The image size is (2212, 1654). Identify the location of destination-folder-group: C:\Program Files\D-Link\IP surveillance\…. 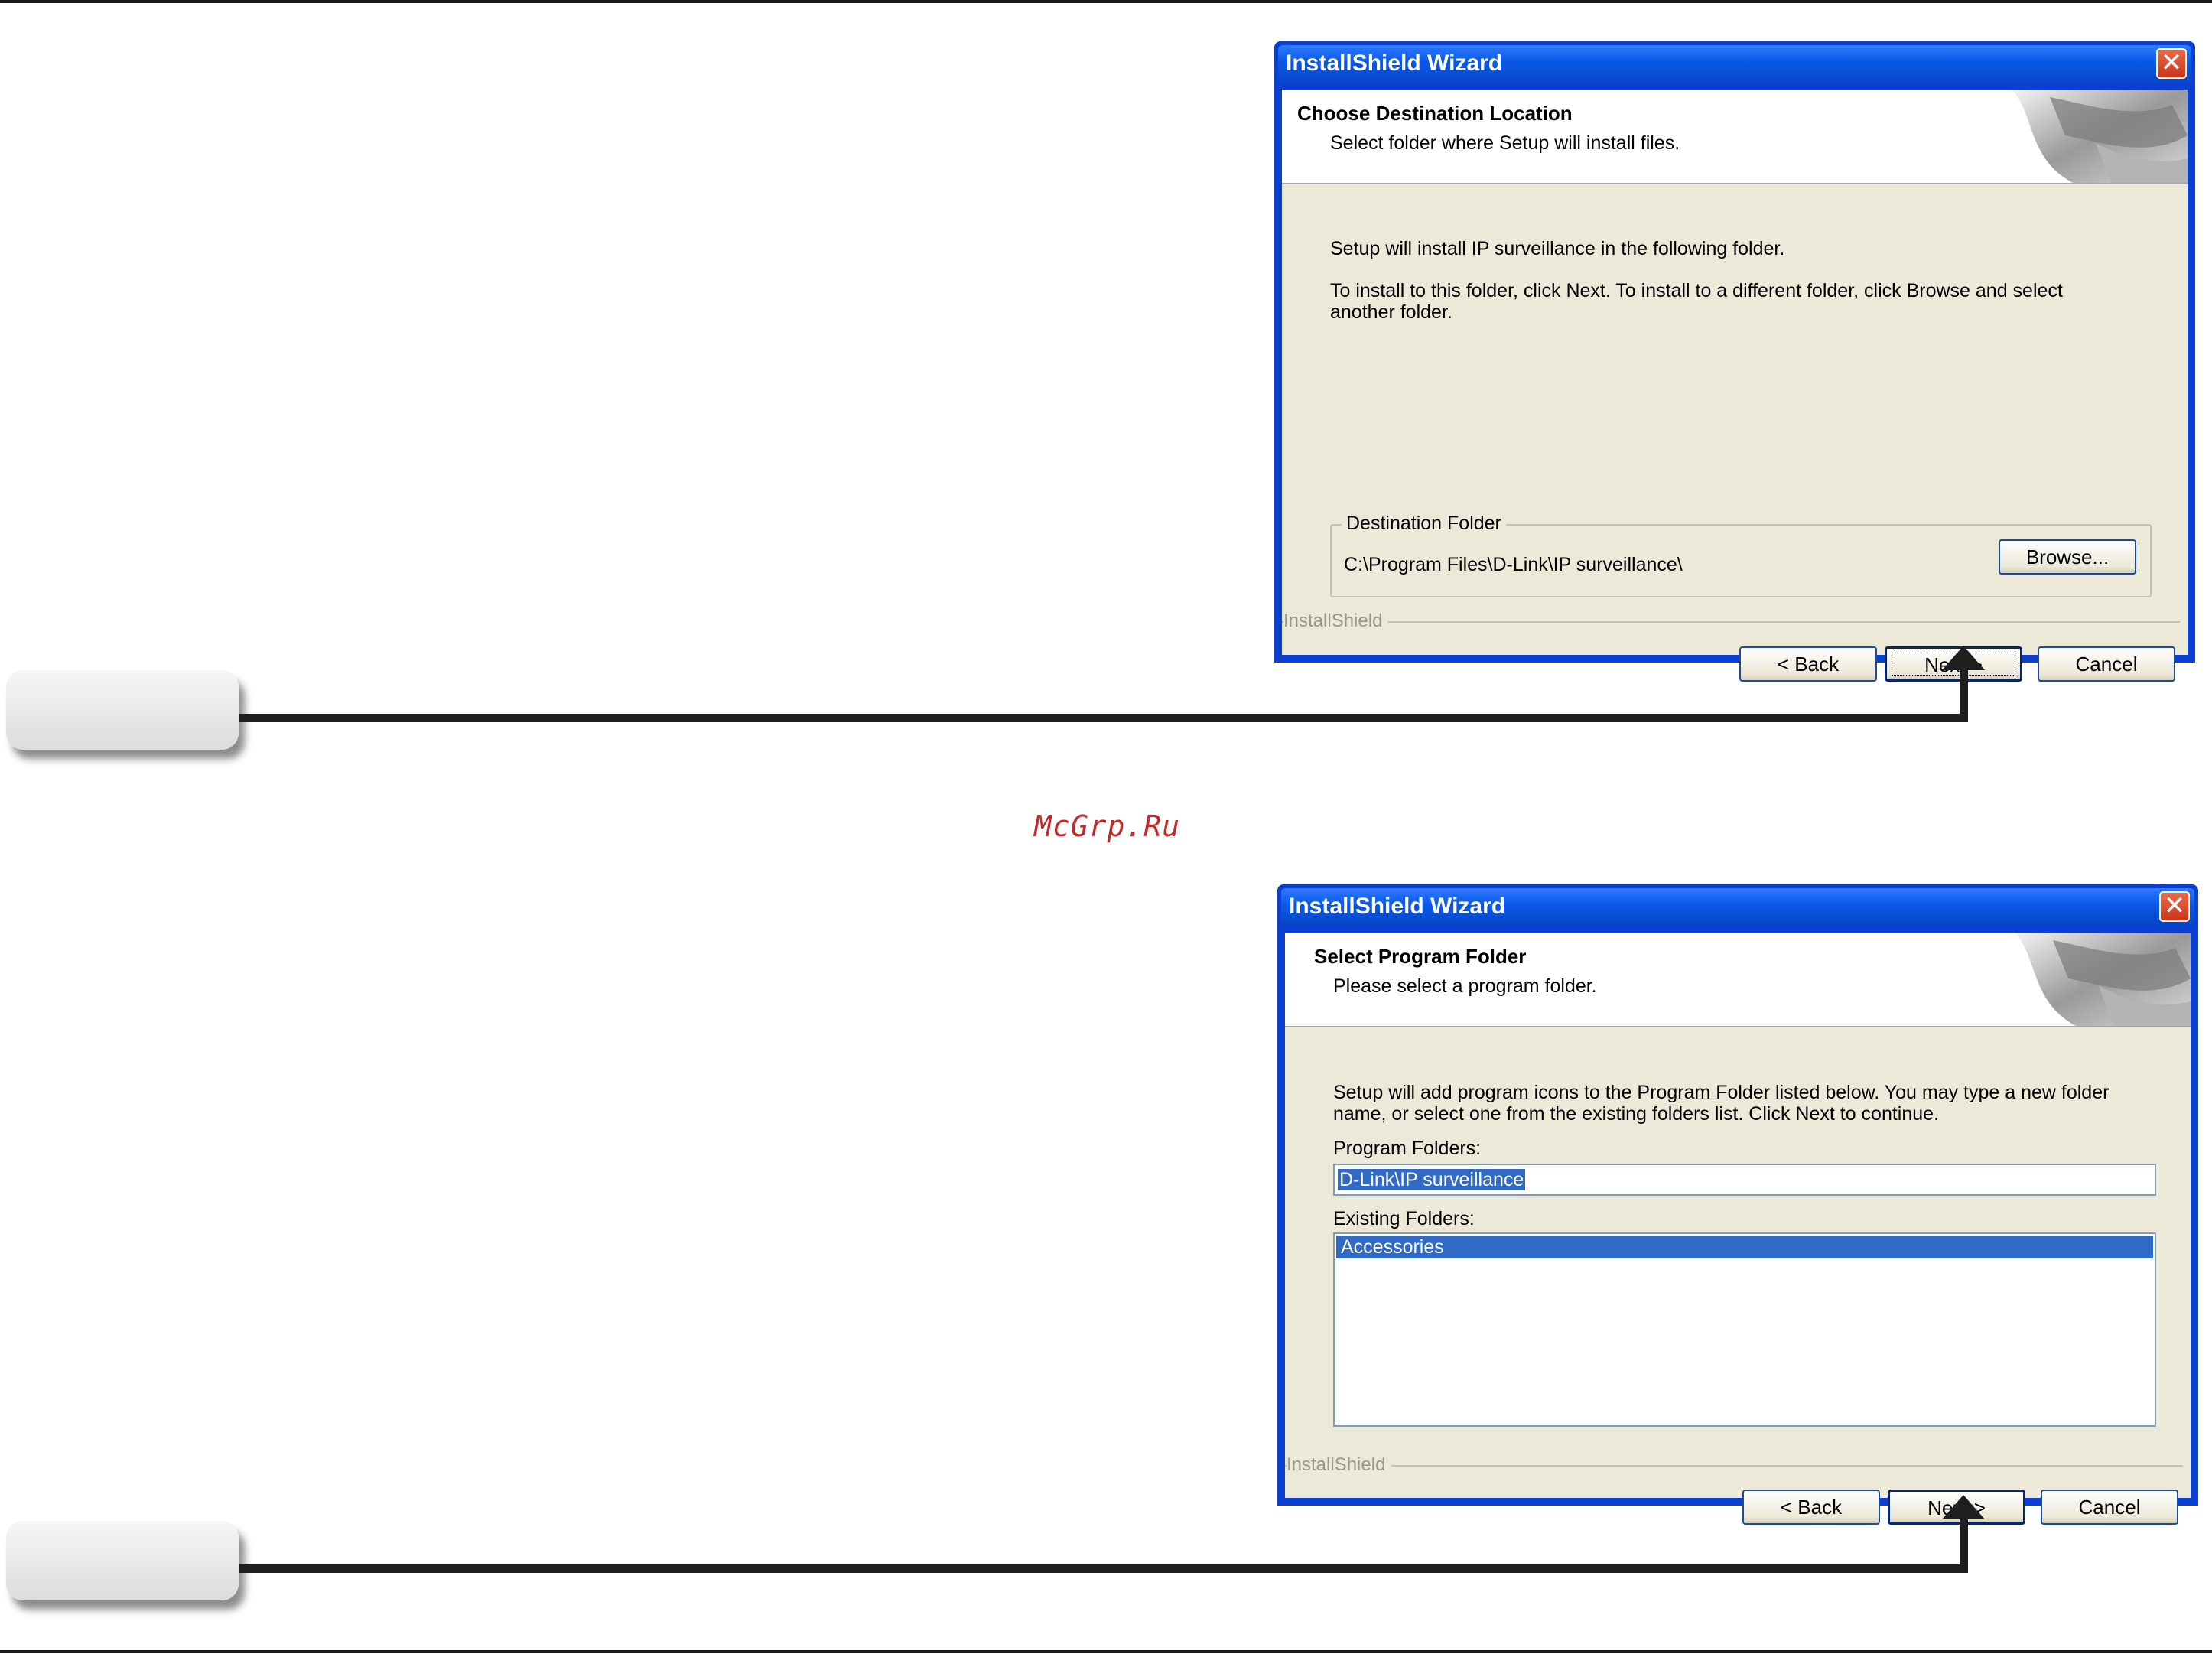
(1741, 560).